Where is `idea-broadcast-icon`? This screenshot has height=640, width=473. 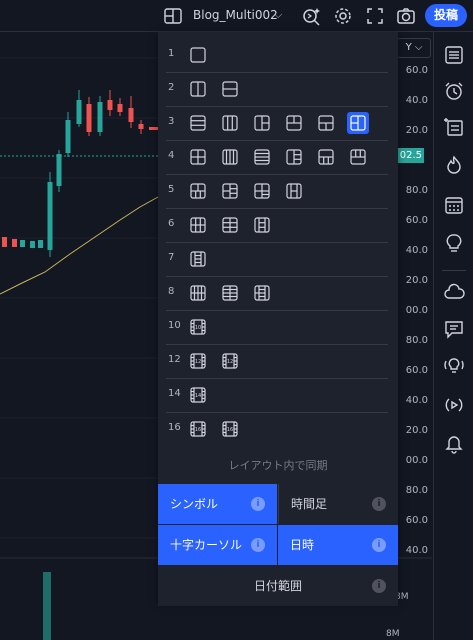
idea-broadcast-icon is located at coordinates (454, 365).